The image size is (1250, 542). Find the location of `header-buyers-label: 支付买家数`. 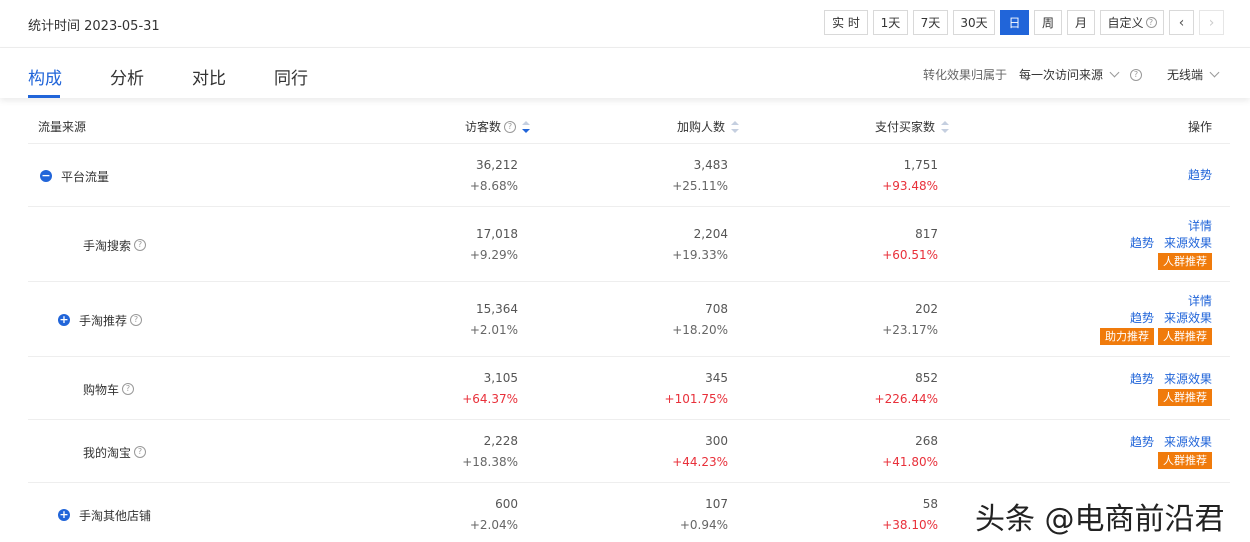

header-buyers-label: 支付买家数 is located at coordinates (905, 127).